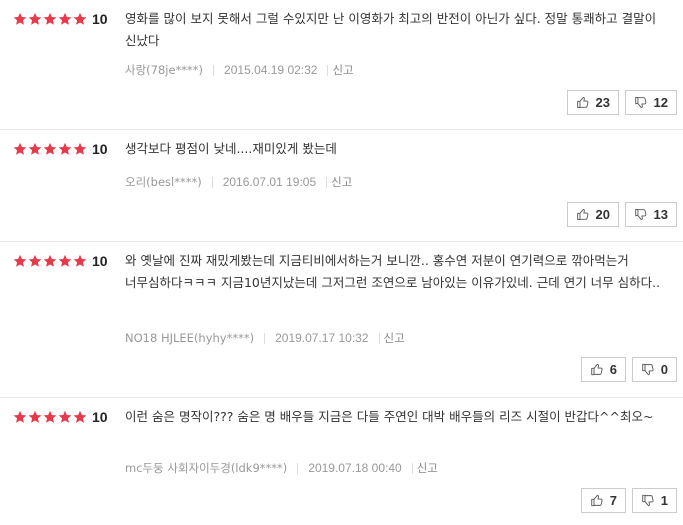 This screenshot has height=525, width=683. I want to click on like-count: 6, so click(613, 369).